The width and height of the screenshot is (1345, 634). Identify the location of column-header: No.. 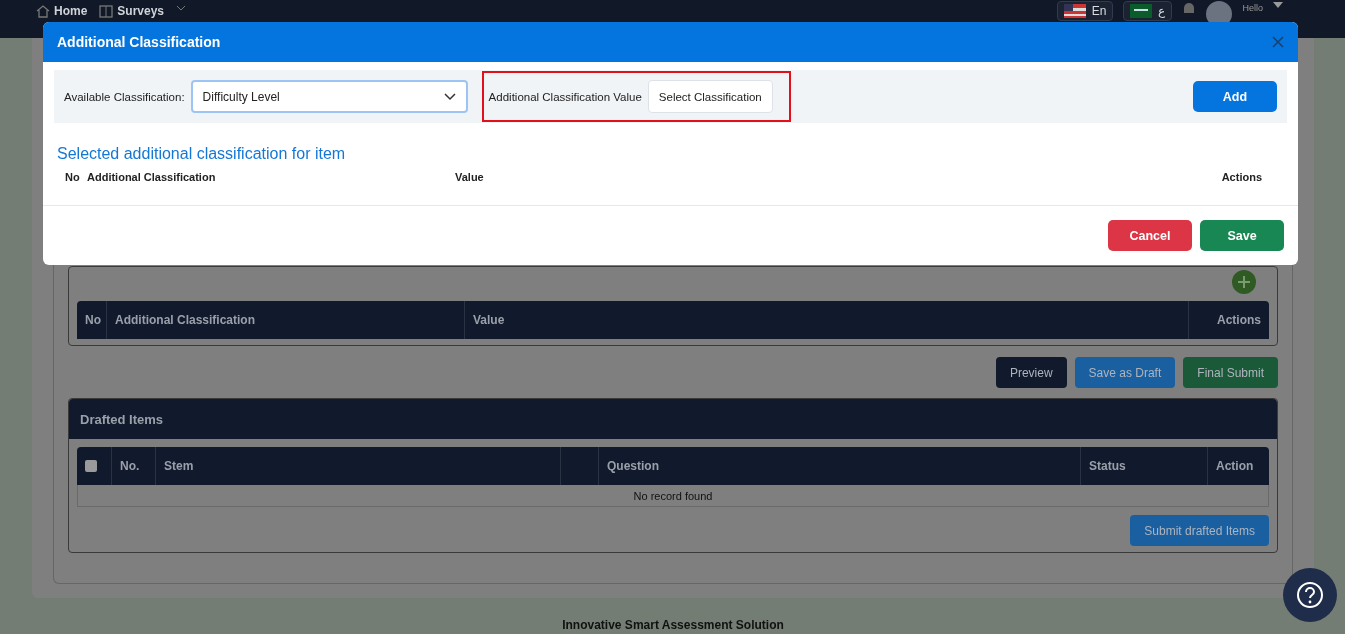
(134, 466).